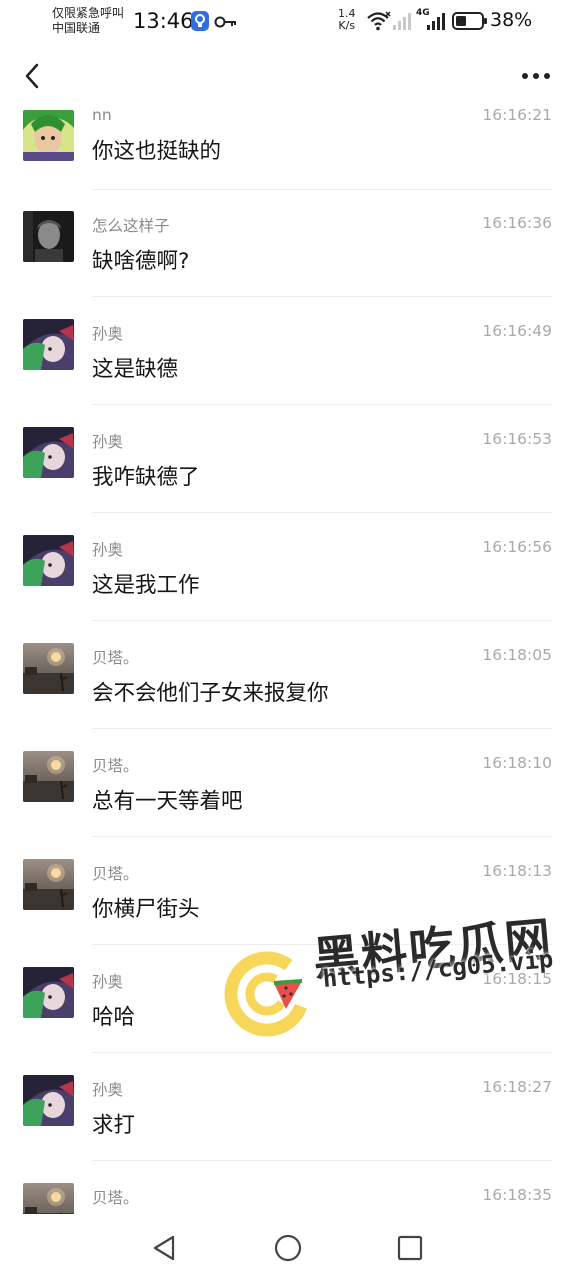 The width and height of the screenshot is (576, 1280). What do you see at coordinates (131, 226) in the screenshot?
I see `sender-name: 怎么这样子` at bounding box center [131, 226].